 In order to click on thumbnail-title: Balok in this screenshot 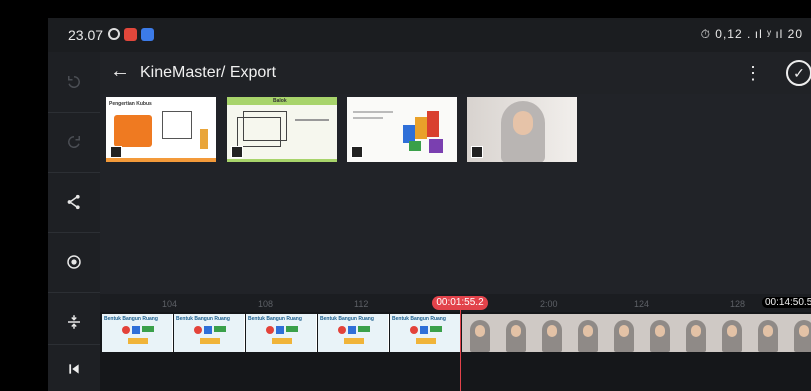, I will do `click(280, 101)`.